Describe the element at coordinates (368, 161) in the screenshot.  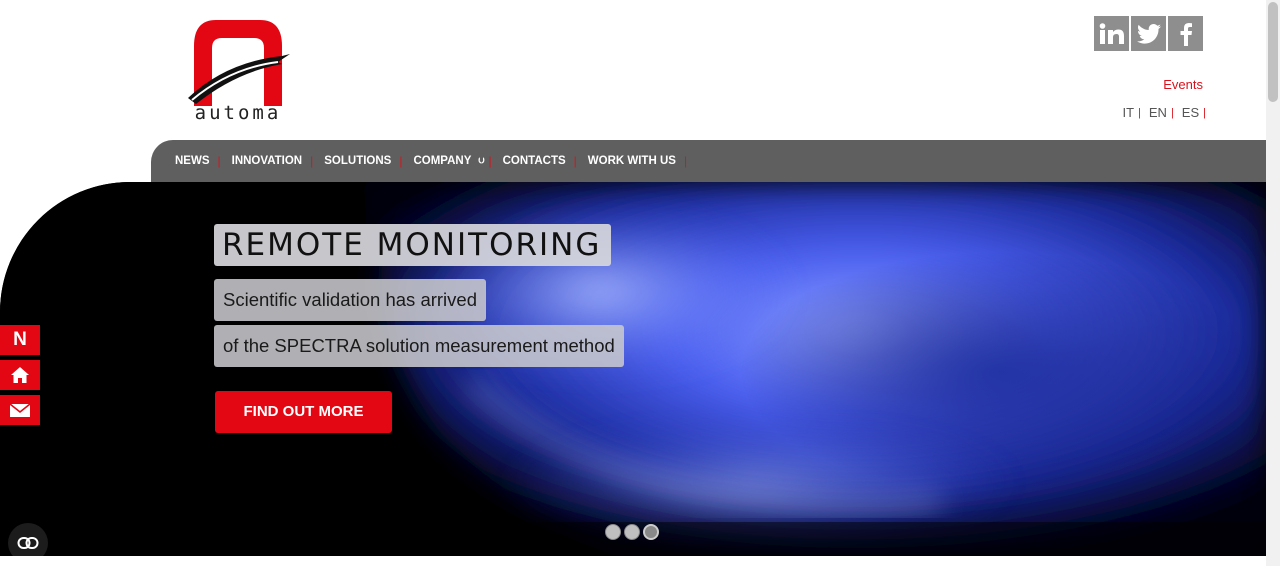
I see `nav-item-solutions: SOLUTIONS |` at that location.